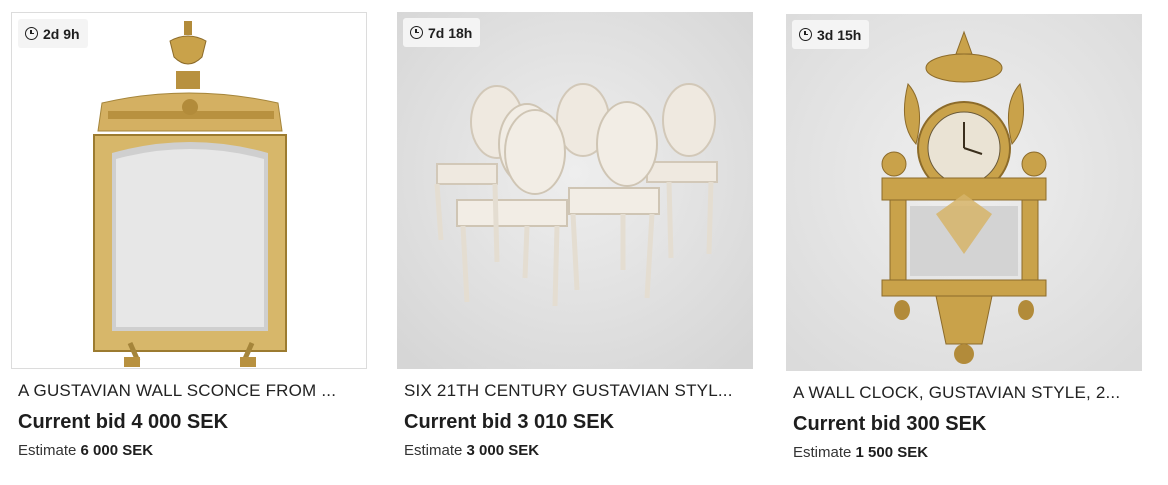 This screenshot has height=485, width=1168. Describe the element at coordinates (123, 422) in the screenshot. I see `current-bid: Current bid 4 000 SEK` at that location.